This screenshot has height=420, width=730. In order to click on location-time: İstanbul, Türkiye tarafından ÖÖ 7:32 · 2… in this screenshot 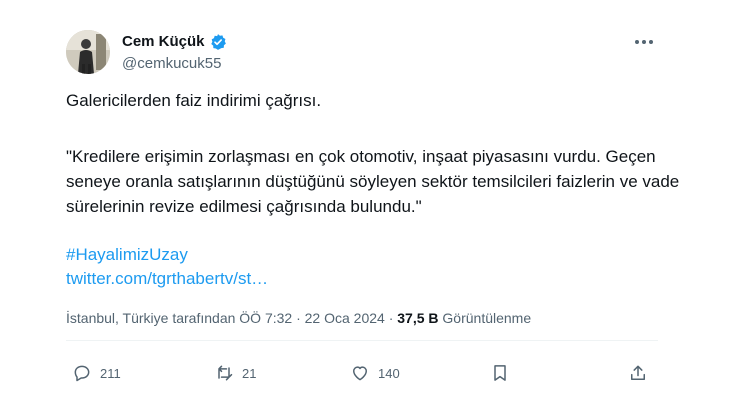, I will do `click(231, 318)`.